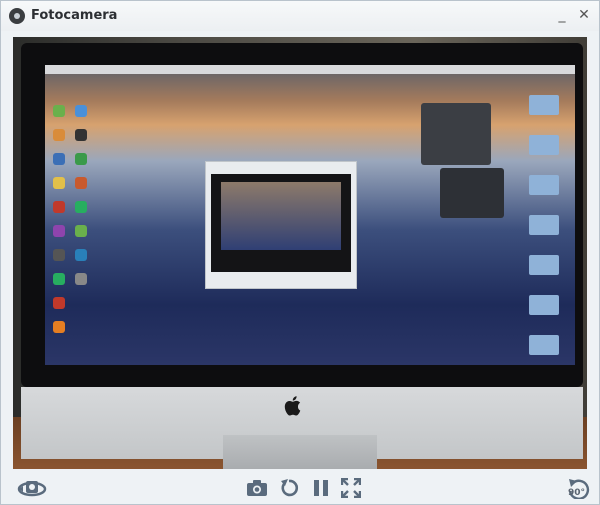 The height and width of the screenshot is (505, 600). Describe the element at coordinates (472, 193) in the screenshot. I see `preview-phone-panel-secondary` at that location.